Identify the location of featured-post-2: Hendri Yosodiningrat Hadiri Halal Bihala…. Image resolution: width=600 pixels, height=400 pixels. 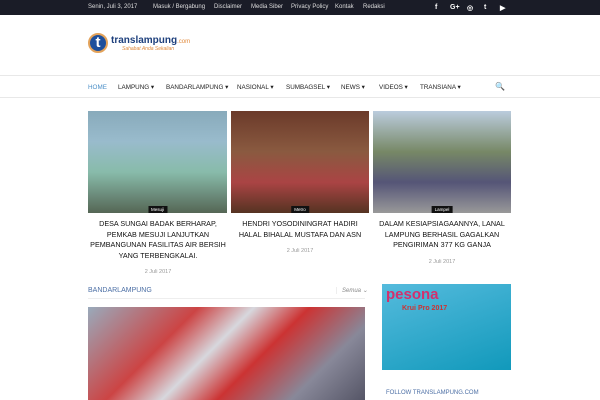
(300, 238).